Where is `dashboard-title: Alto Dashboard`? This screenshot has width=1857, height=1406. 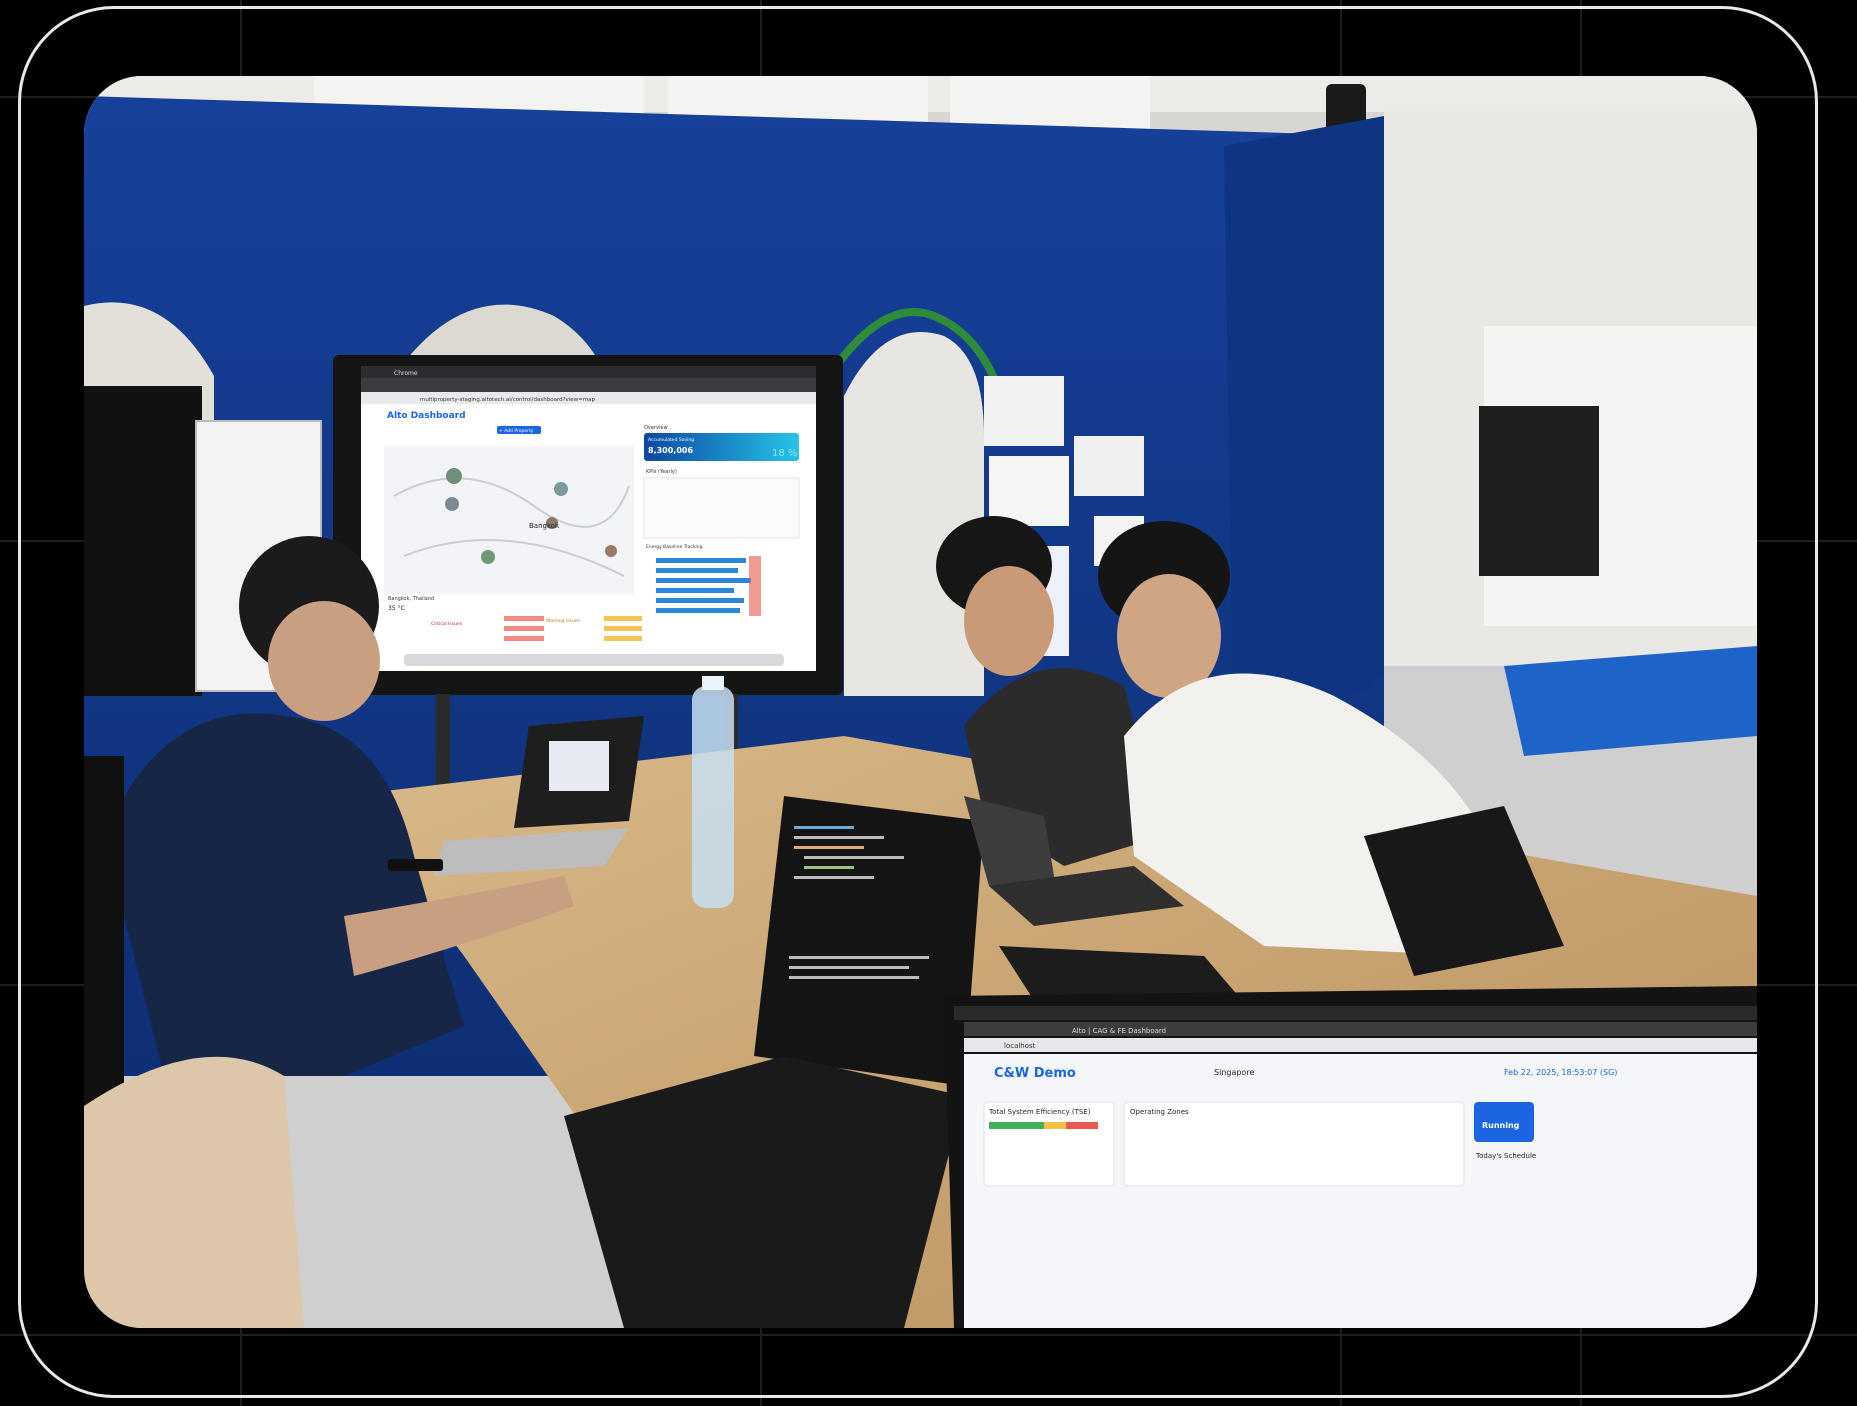
dashboard-title: Alto Dashboard is located at coordinates (426, 416).